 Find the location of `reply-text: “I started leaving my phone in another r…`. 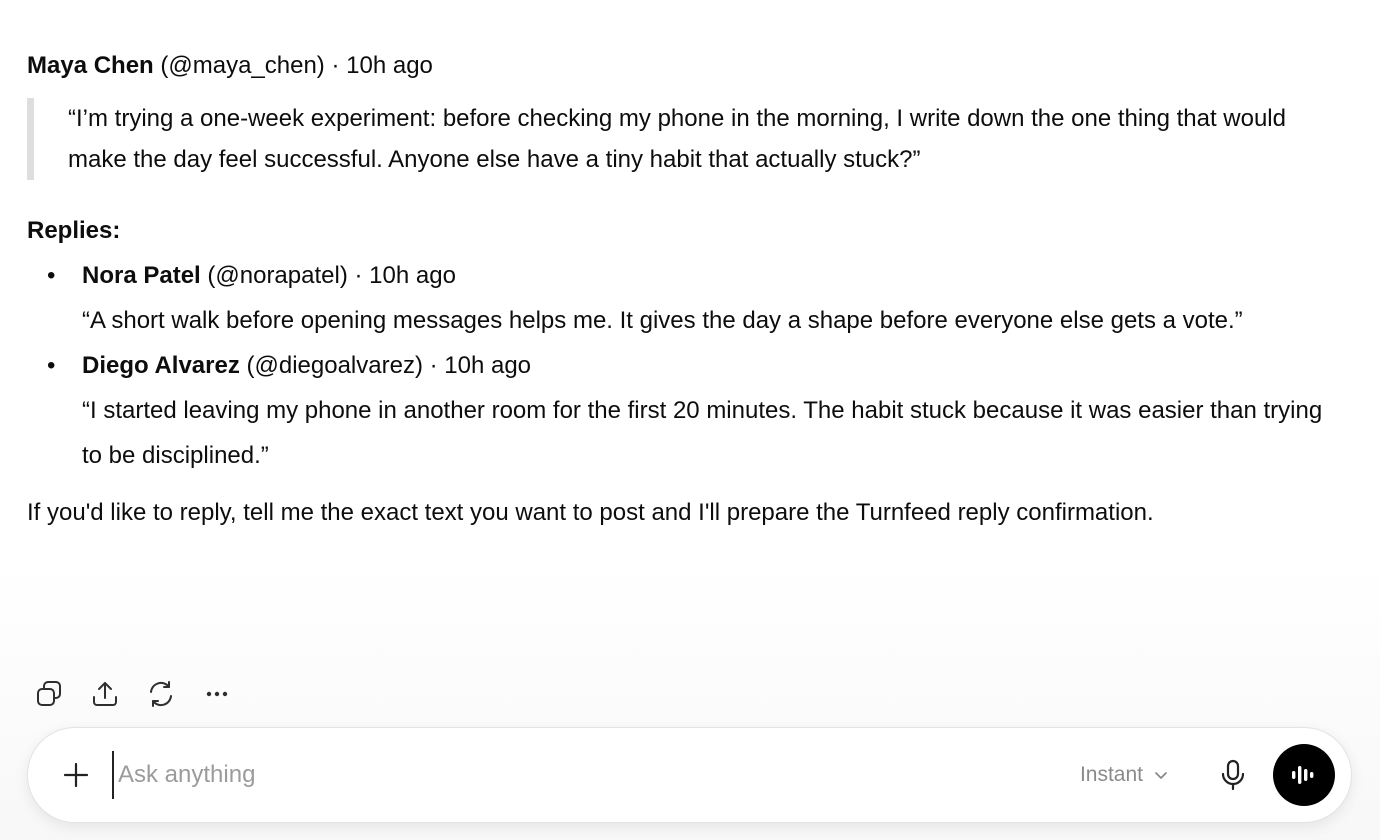

reply-text: “I started leaving my phone in another r… is located at coordinates (702, 433).